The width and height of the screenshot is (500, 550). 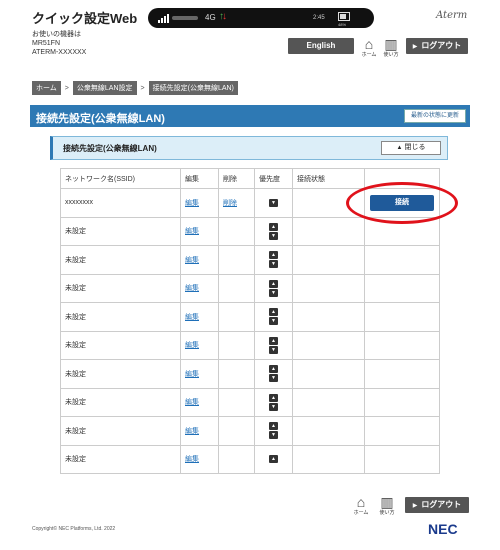 I want to click on device-model: MR51FN, so click(x=46, y=43).